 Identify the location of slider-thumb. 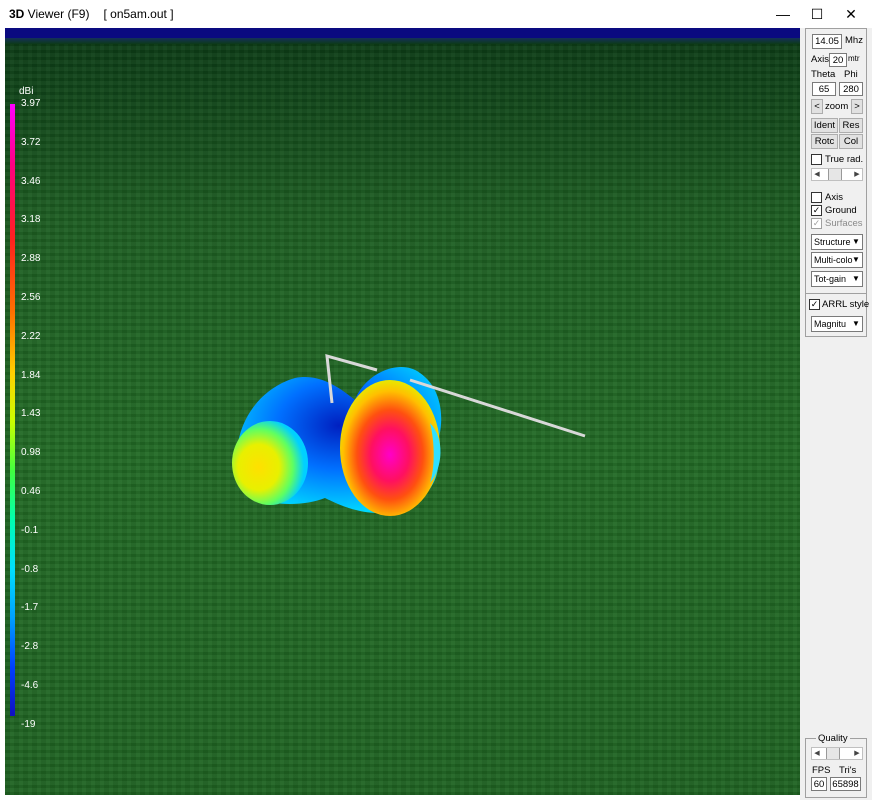
(835, 174).